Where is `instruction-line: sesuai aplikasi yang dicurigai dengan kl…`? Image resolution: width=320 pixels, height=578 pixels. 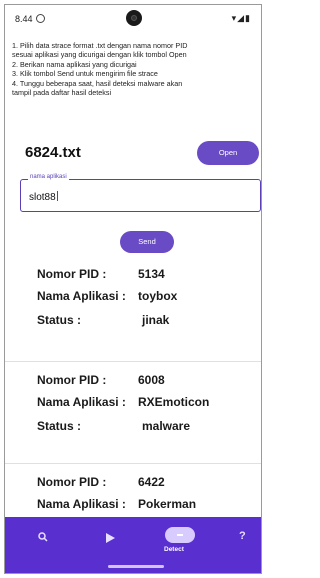 instruction-line: sesuai aplikasi yang dicurigai dengan kl… is located at coordinates (99, 55).